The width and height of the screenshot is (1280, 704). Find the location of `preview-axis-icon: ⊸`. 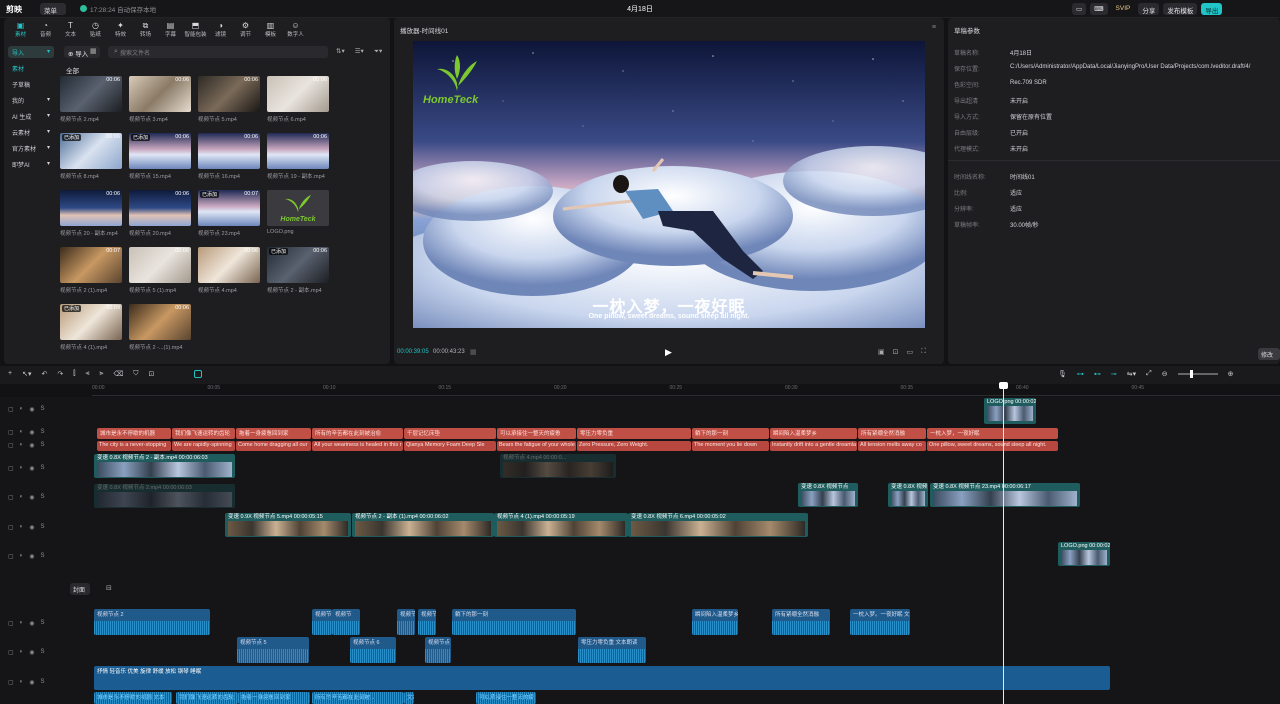

preview-axis-icon: ⊸ is located at coordinates (1114, 374).